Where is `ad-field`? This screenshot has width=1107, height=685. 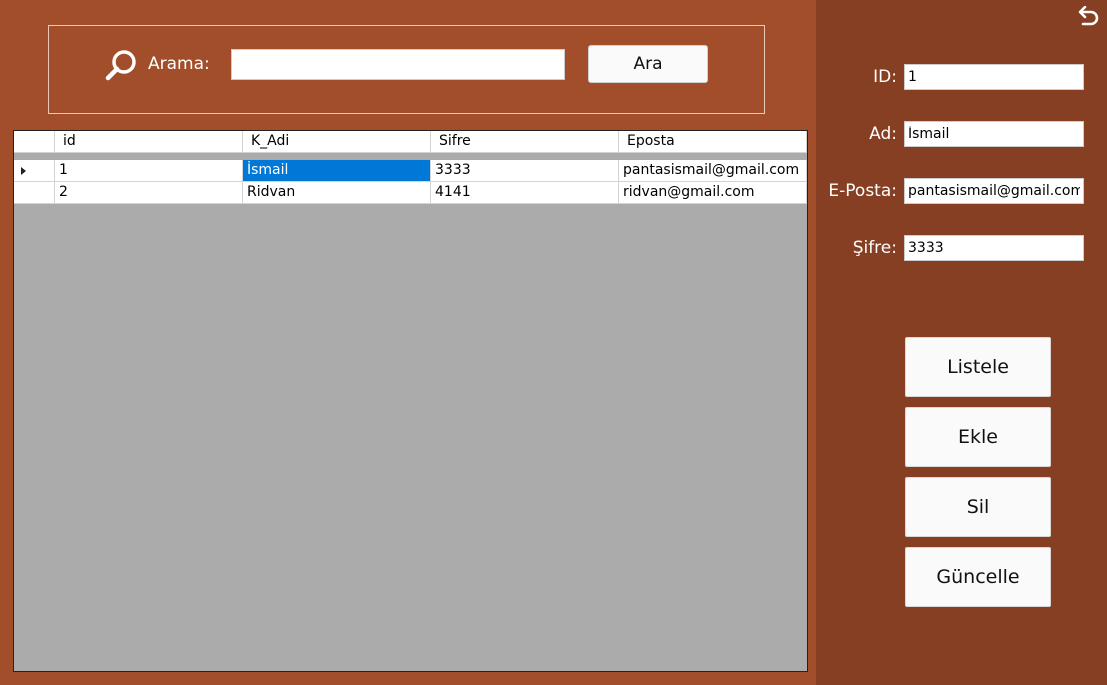 ad-field is located at coordinates (994, 134).